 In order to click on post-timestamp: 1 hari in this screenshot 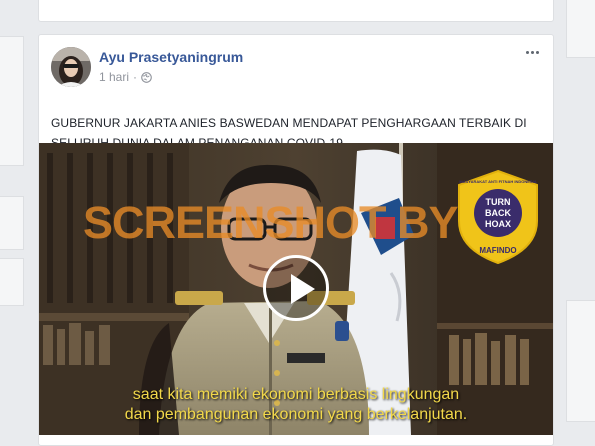, I will do `click(114, 77)`.